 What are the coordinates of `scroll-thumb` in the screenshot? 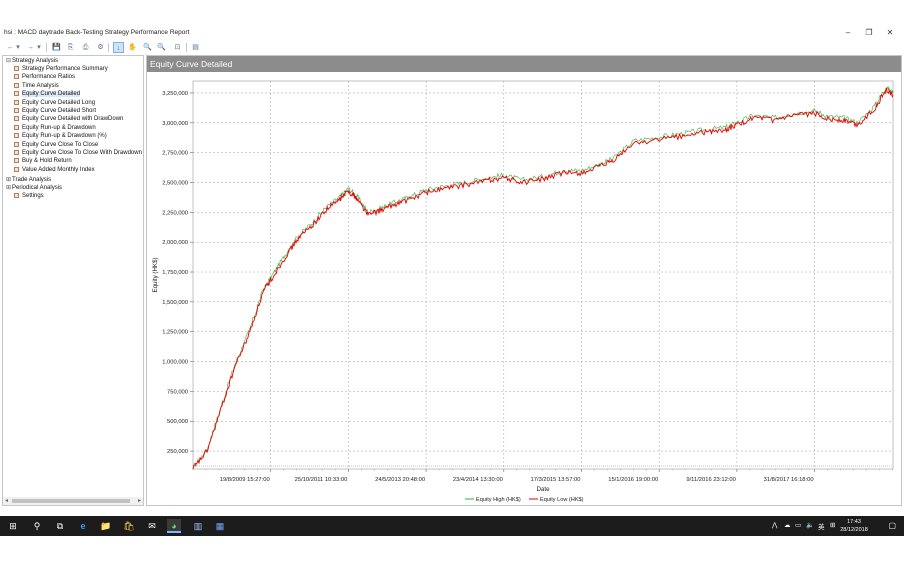 It's located at (71, 501).